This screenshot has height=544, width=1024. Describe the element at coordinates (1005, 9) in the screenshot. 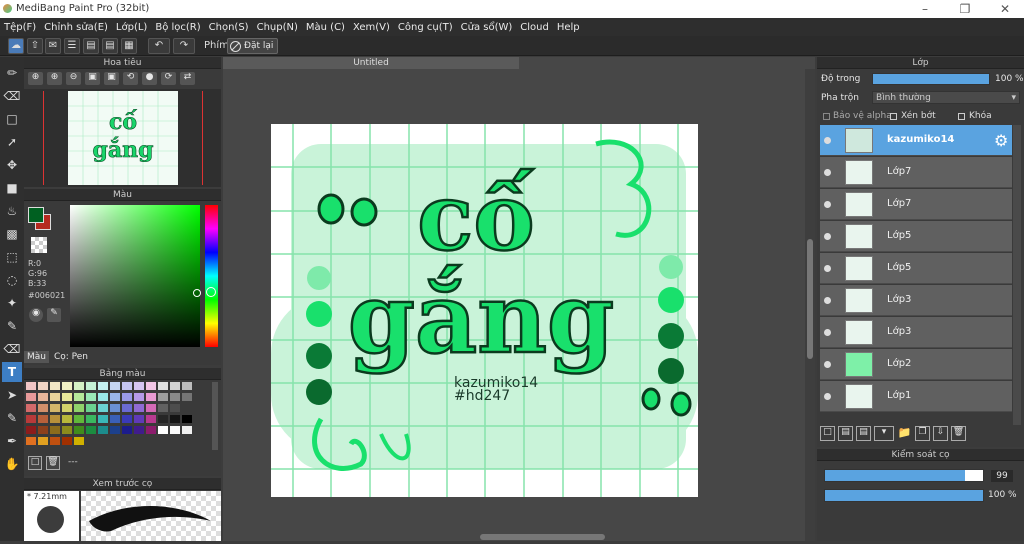

I see `close-icon: ✕` at that location.